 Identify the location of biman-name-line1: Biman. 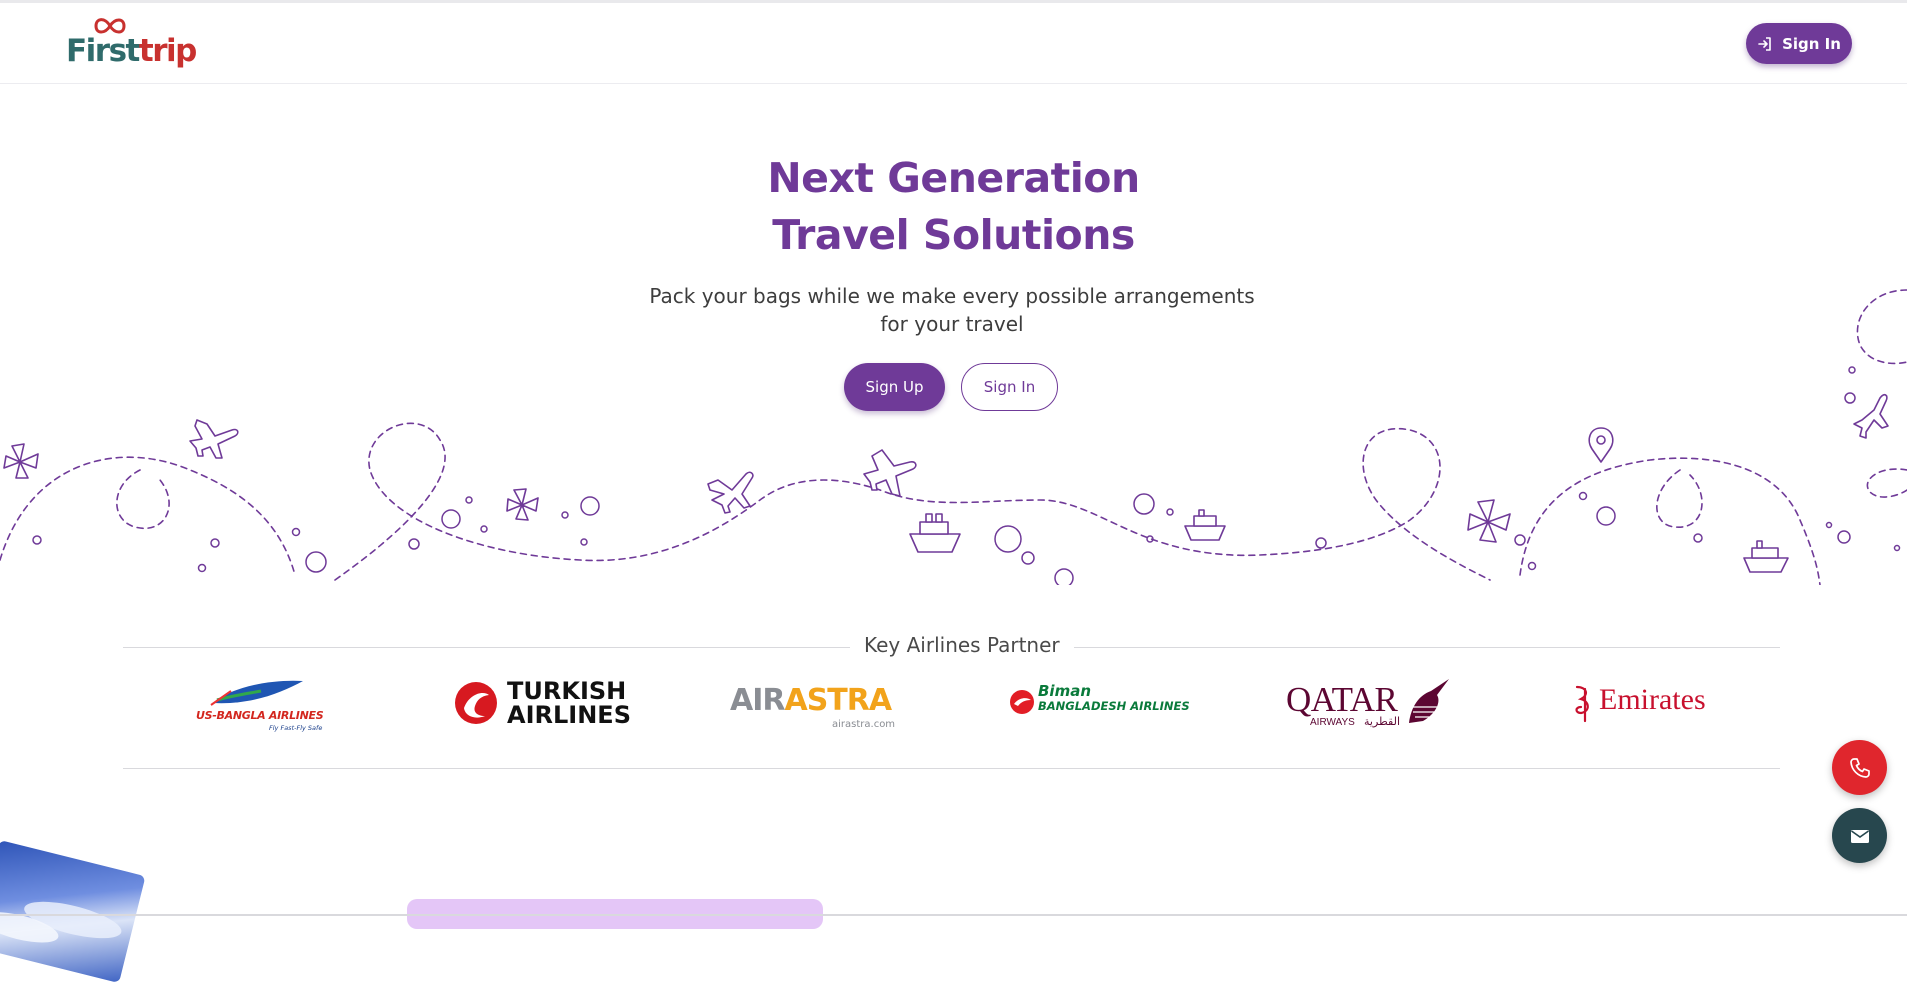
(1065, 691).